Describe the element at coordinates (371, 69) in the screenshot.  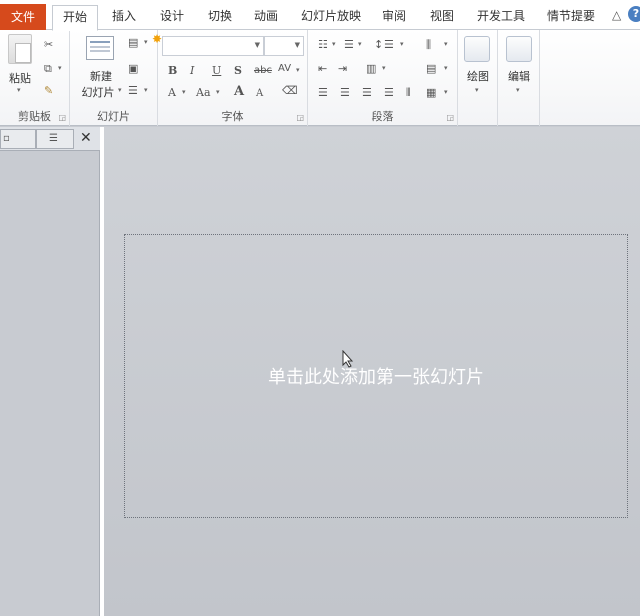
I see `columns-icon: ▥` at that location.